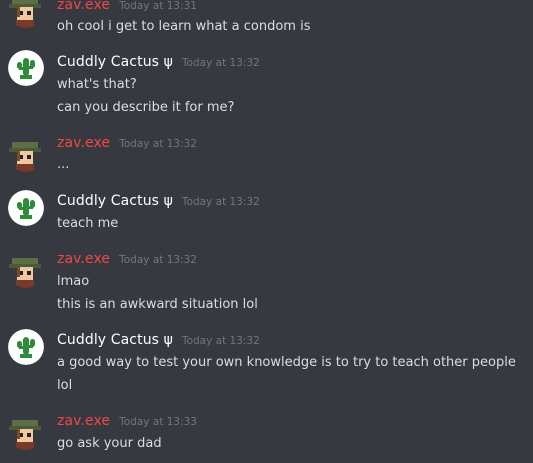 Image resolution: width=533 pixels, height=463 pixels. What do you see at coordinates (158, 6) in the screenshot?
I see `timestamp: Today at 13:31` at bounding box center [158, 6].